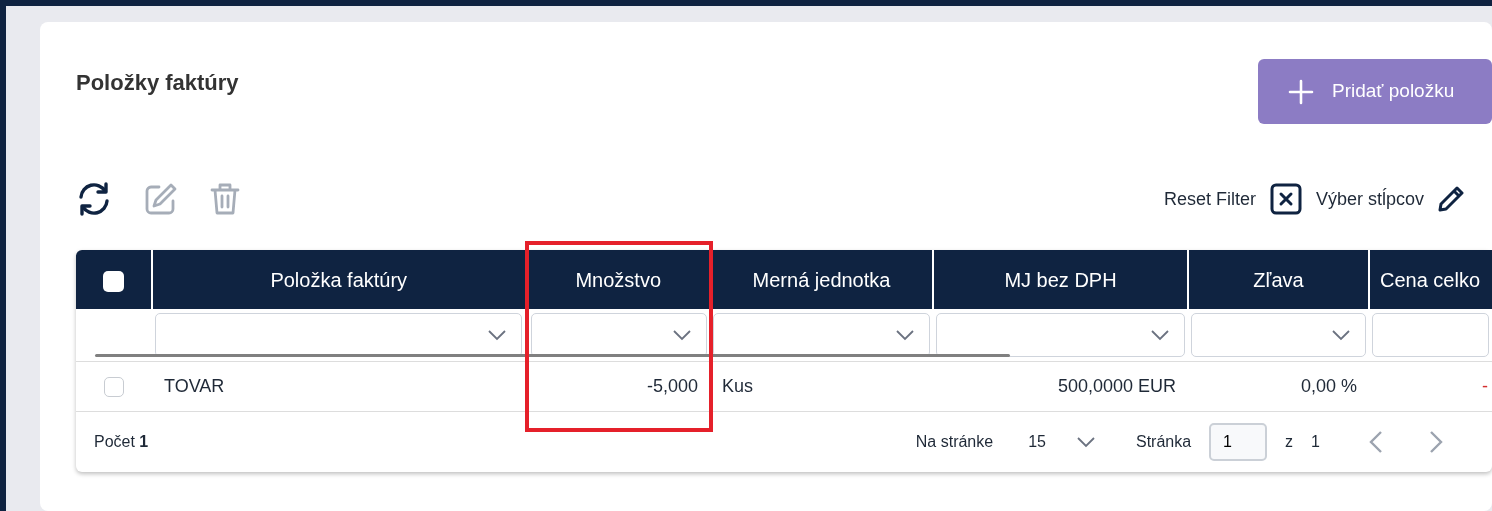 The width and height of the screenshot is (1492, 511). What do you see at coordinates (113, 281) in the screenshot?
I see `select-all-checkbox` at bounding box center [113, 281].